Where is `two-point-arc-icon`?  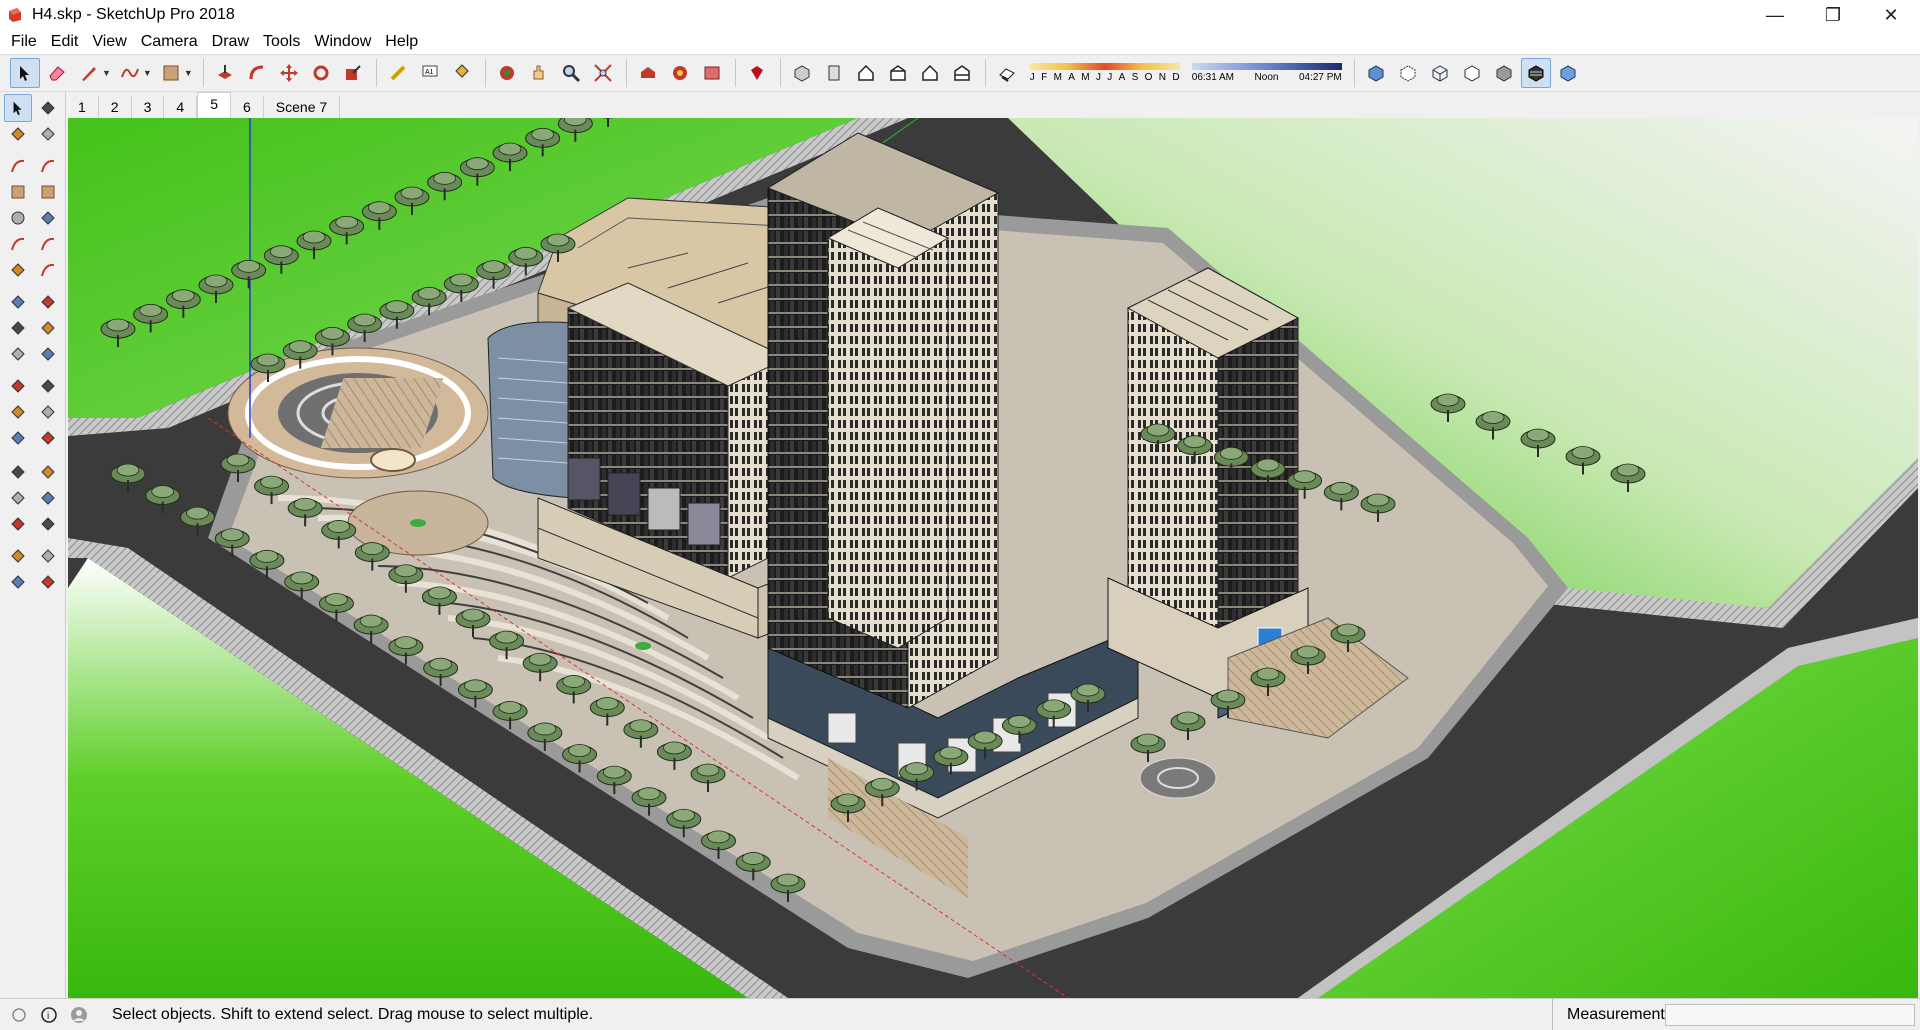
two-point-arc-icon is located at coordinates (48, 244).